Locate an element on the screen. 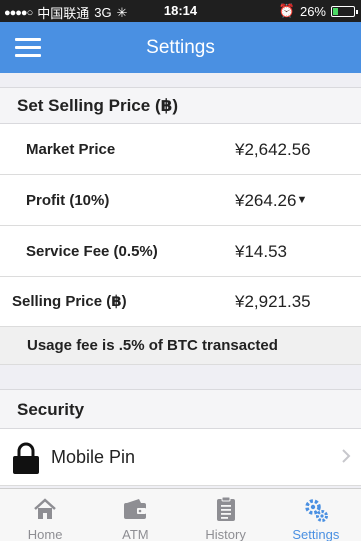  selling-price-value: ¥2,921.35 is located at coordinates (273, 301).